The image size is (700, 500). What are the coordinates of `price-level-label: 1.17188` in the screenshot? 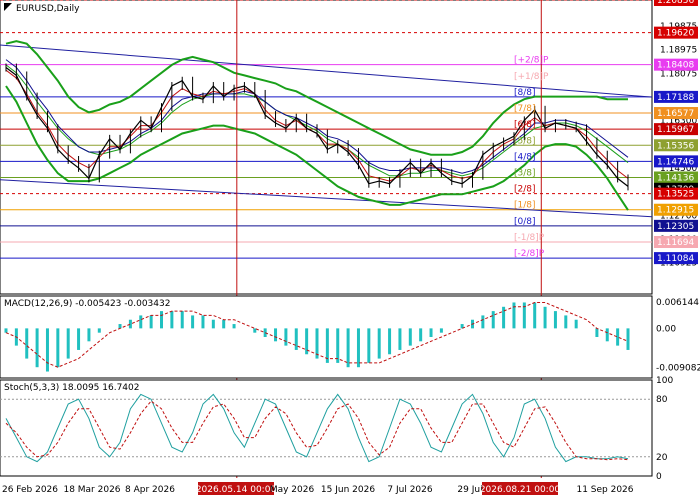 It's located at (675, 98).